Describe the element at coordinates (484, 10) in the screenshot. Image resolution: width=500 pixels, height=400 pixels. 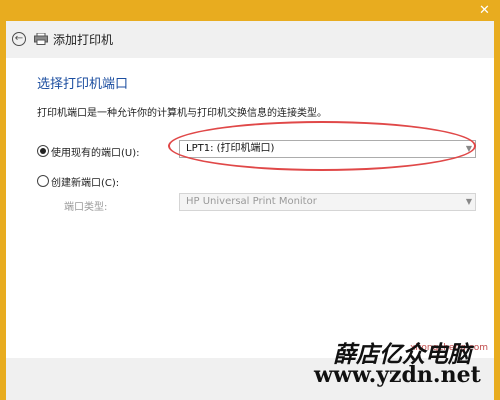
I see `close-button: ✕` at that location.